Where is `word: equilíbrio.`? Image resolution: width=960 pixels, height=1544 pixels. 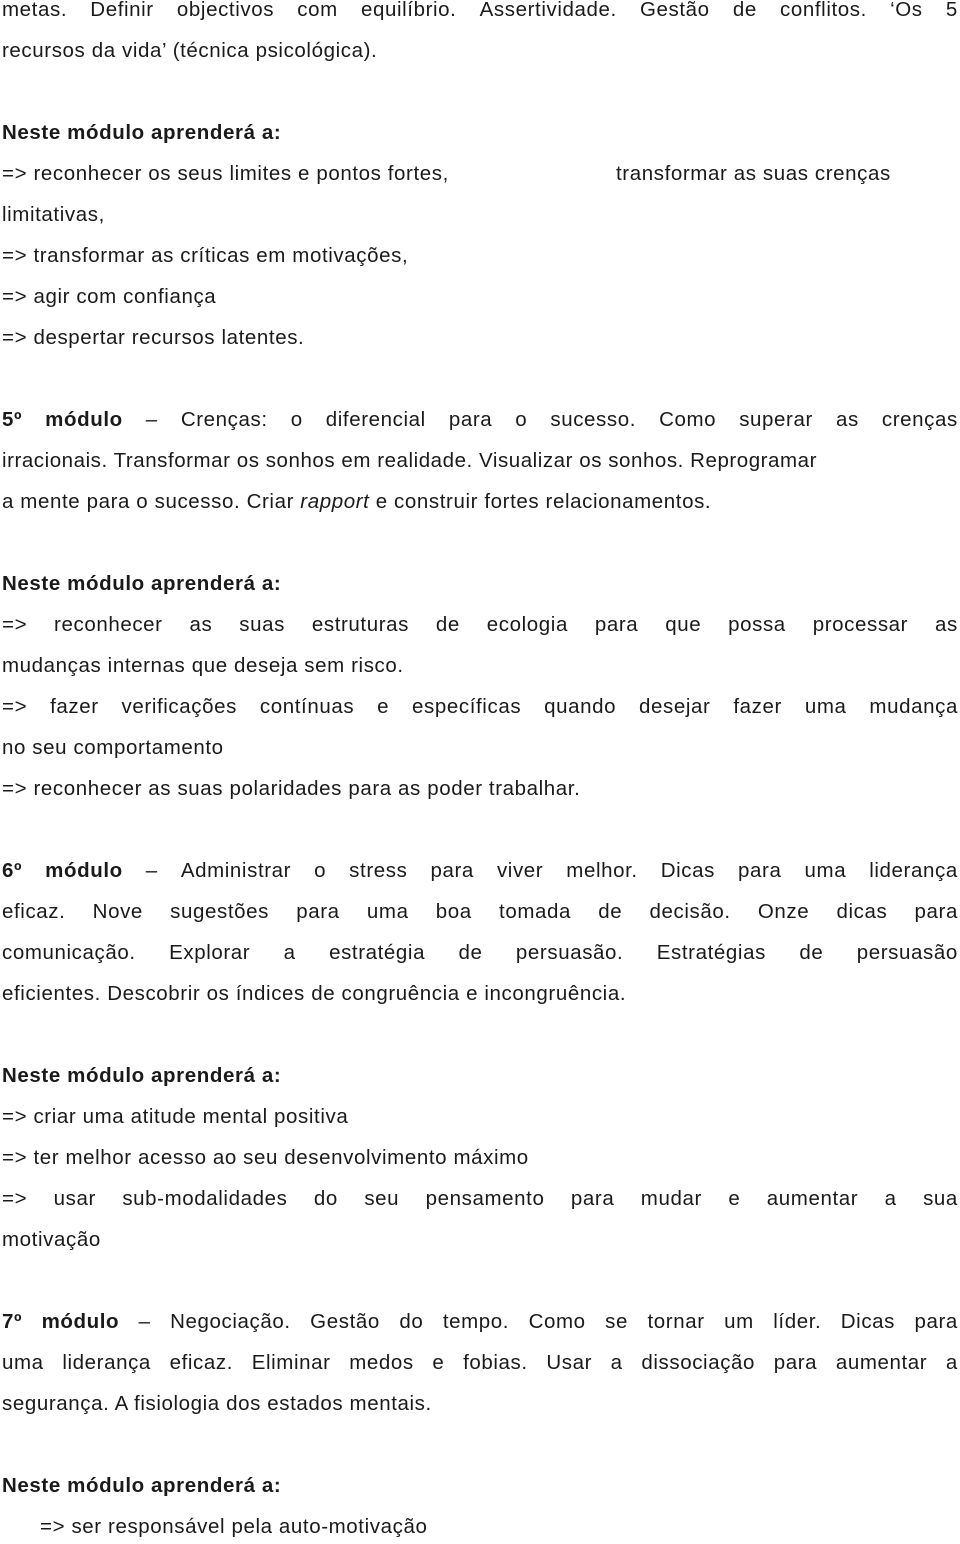
word: equilíbrio. is located at coordinates (408, 10).